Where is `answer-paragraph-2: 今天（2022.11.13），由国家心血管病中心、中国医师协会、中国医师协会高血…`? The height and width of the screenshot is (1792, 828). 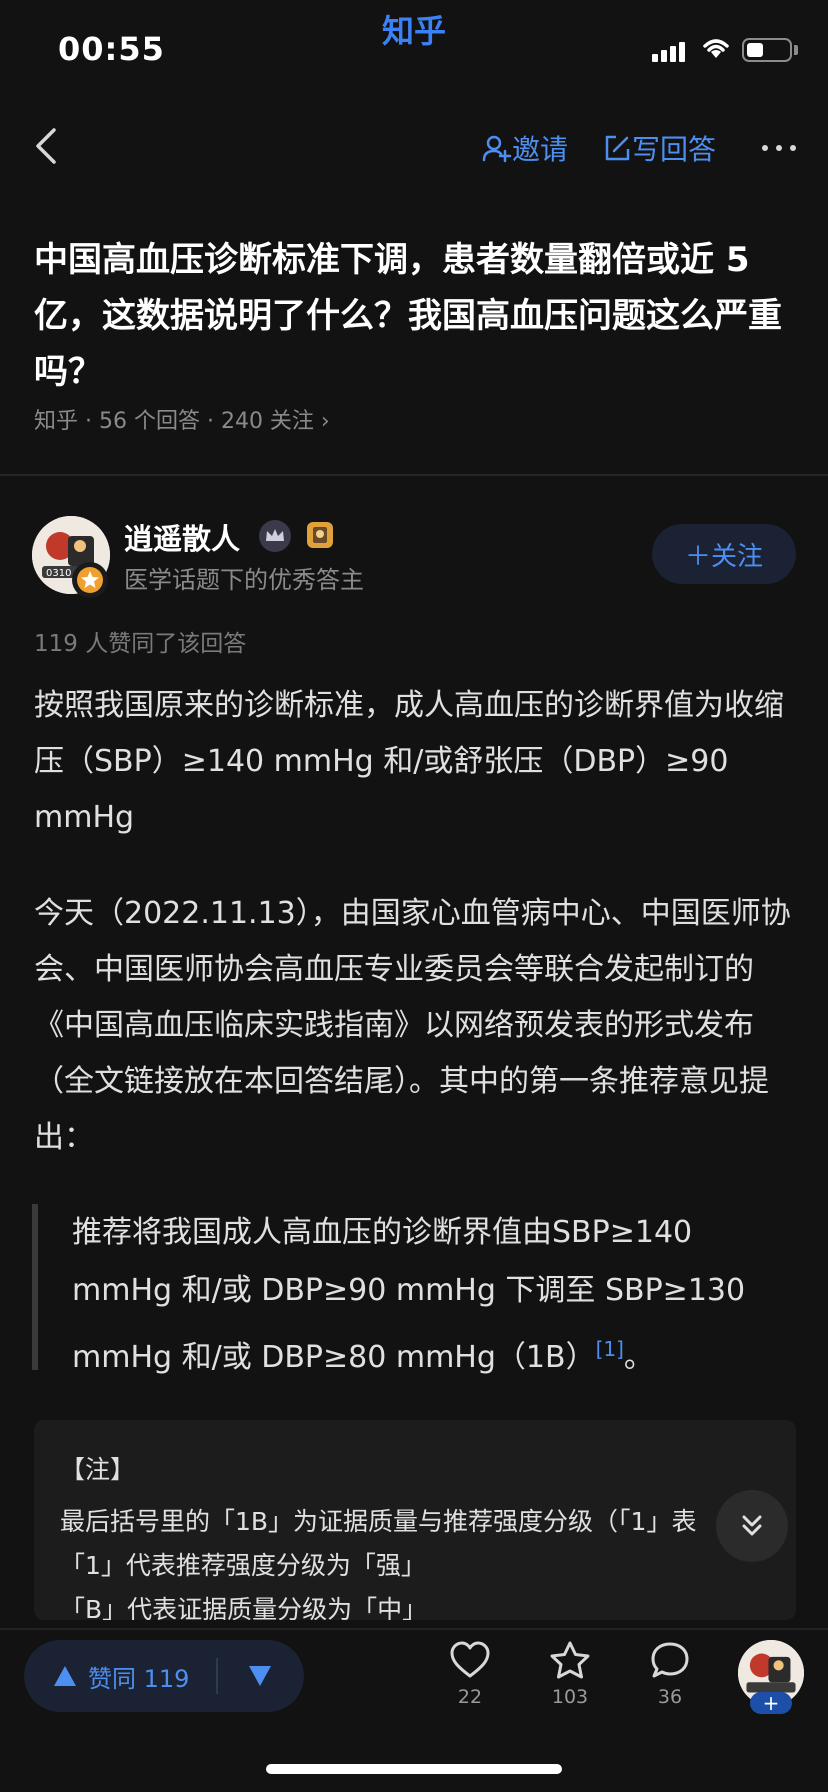
answer-paragraph-2: 今天（2022.11.13），由国家心血管病中心、中国医师协会、中国医师协会高血… is located at coordinates (412, 1025).